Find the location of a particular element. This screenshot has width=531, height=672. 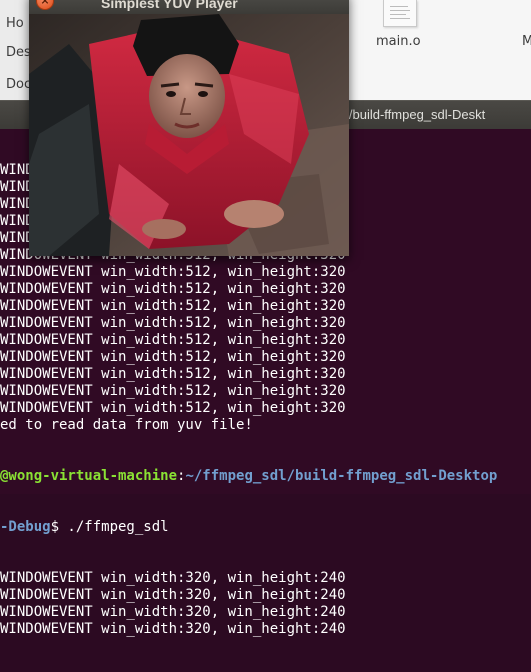

close-button: × is located at coordinates (45, 5).